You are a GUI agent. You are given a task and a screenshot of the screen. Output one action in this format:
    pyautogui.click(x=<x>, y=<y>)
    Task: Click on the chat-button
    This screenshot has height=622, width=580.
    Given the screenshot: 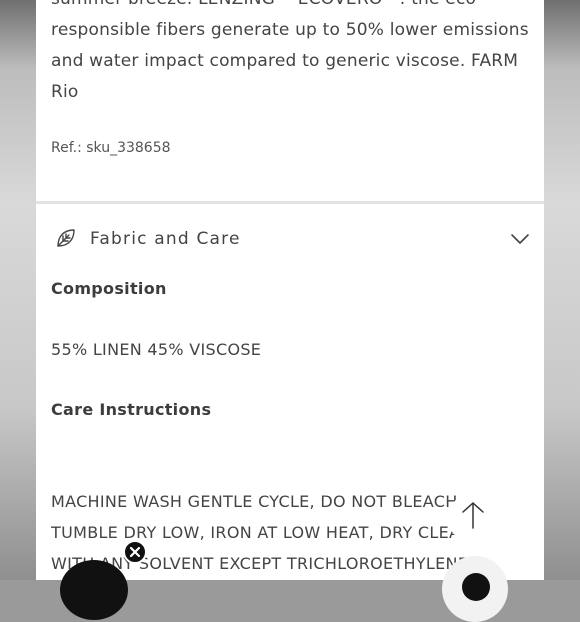 What is the action you would take?
    pyautogui.click(x=475, y=589)
    